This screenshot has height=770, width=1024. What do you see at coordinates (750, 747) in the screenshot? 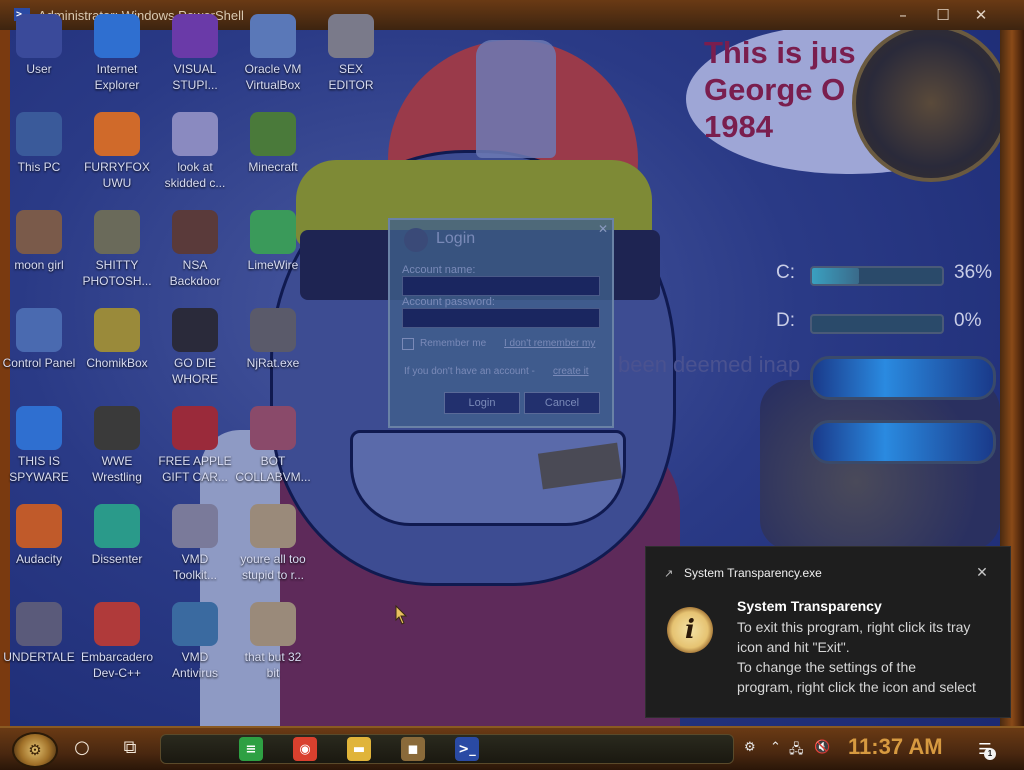
I see `gear-icon: ⚙` at bounding box center [750, 747].